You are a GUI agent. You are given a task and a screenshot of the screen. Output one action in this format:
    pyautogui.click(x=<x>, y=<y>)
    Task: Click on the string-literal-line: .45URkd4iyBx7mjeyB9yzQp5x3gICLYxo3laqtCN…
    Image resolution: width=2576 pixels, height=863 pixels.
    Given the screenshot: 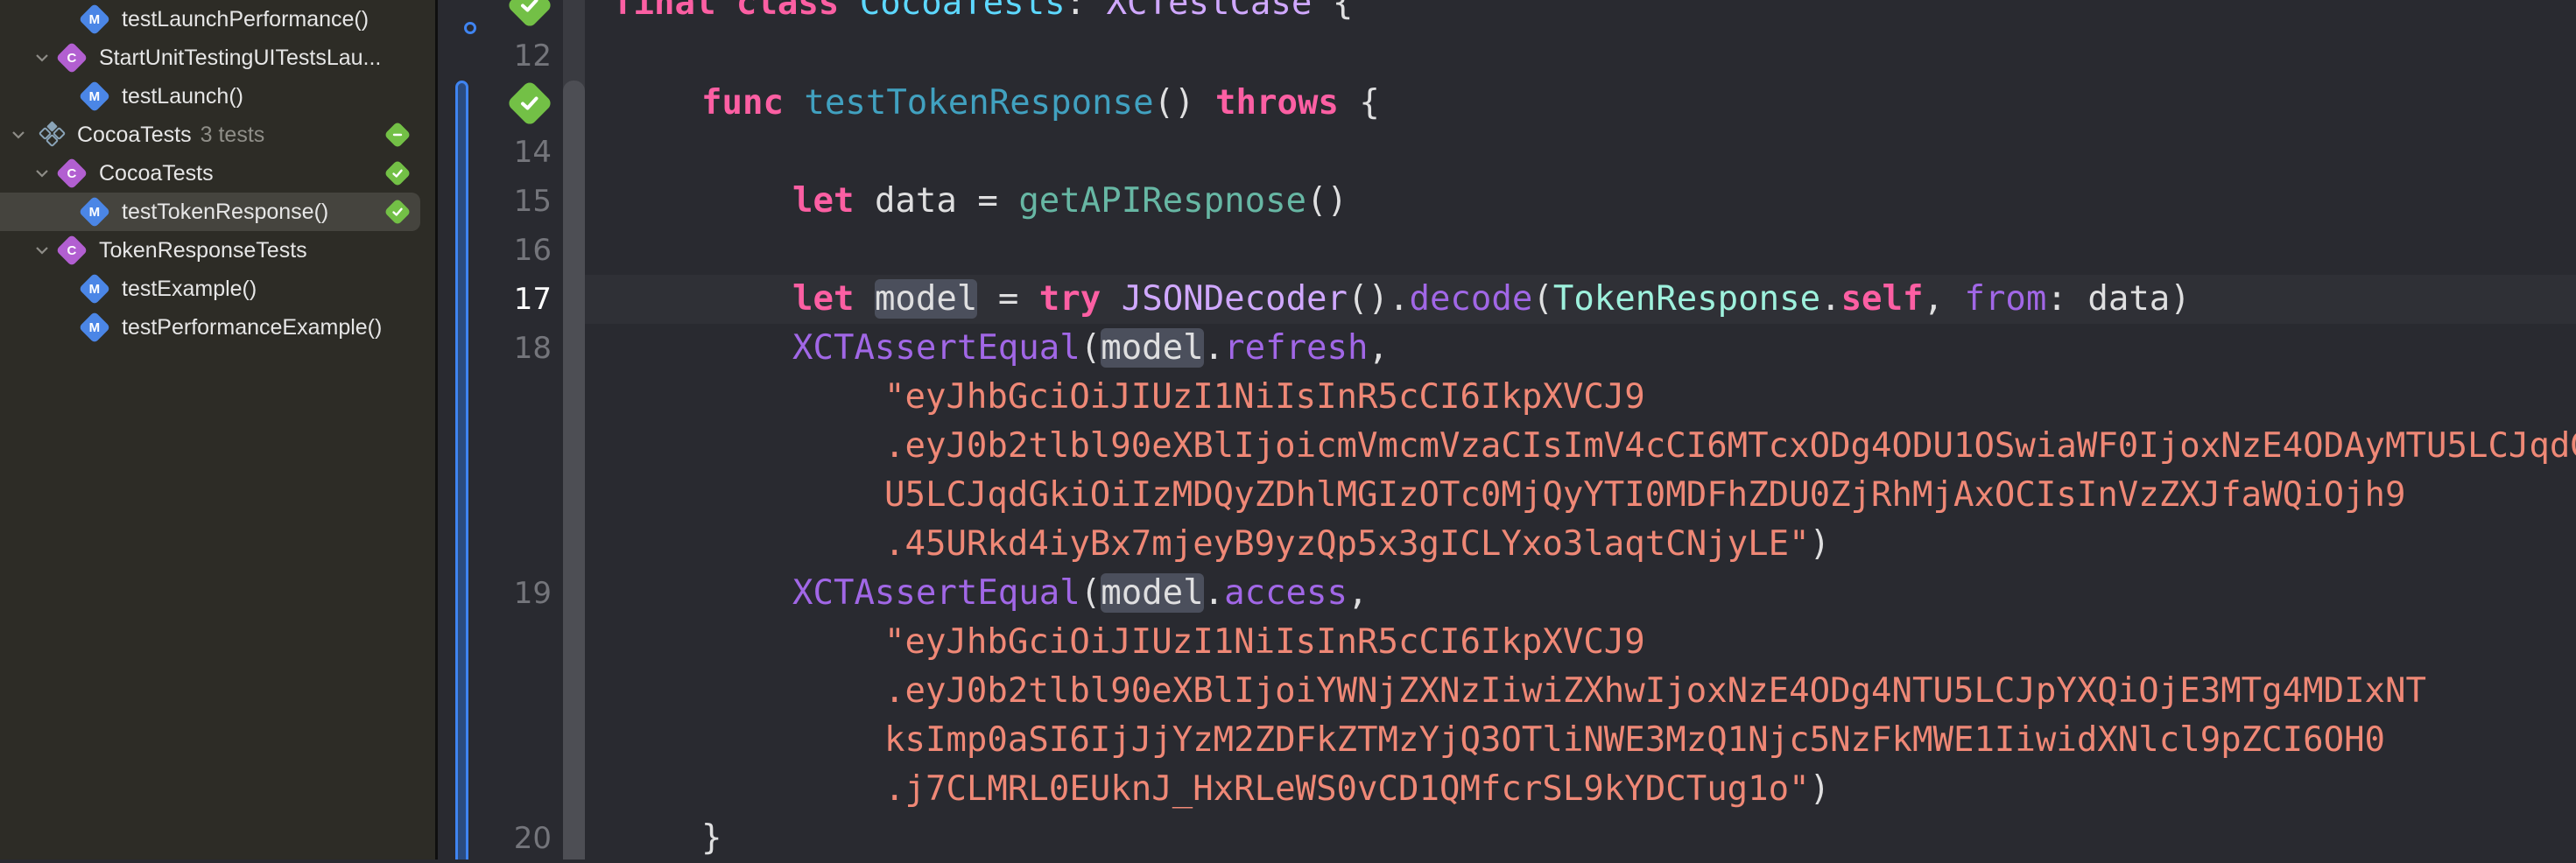 What is the action you would take?
    pyautogui.click(x=1357, y=544)
    